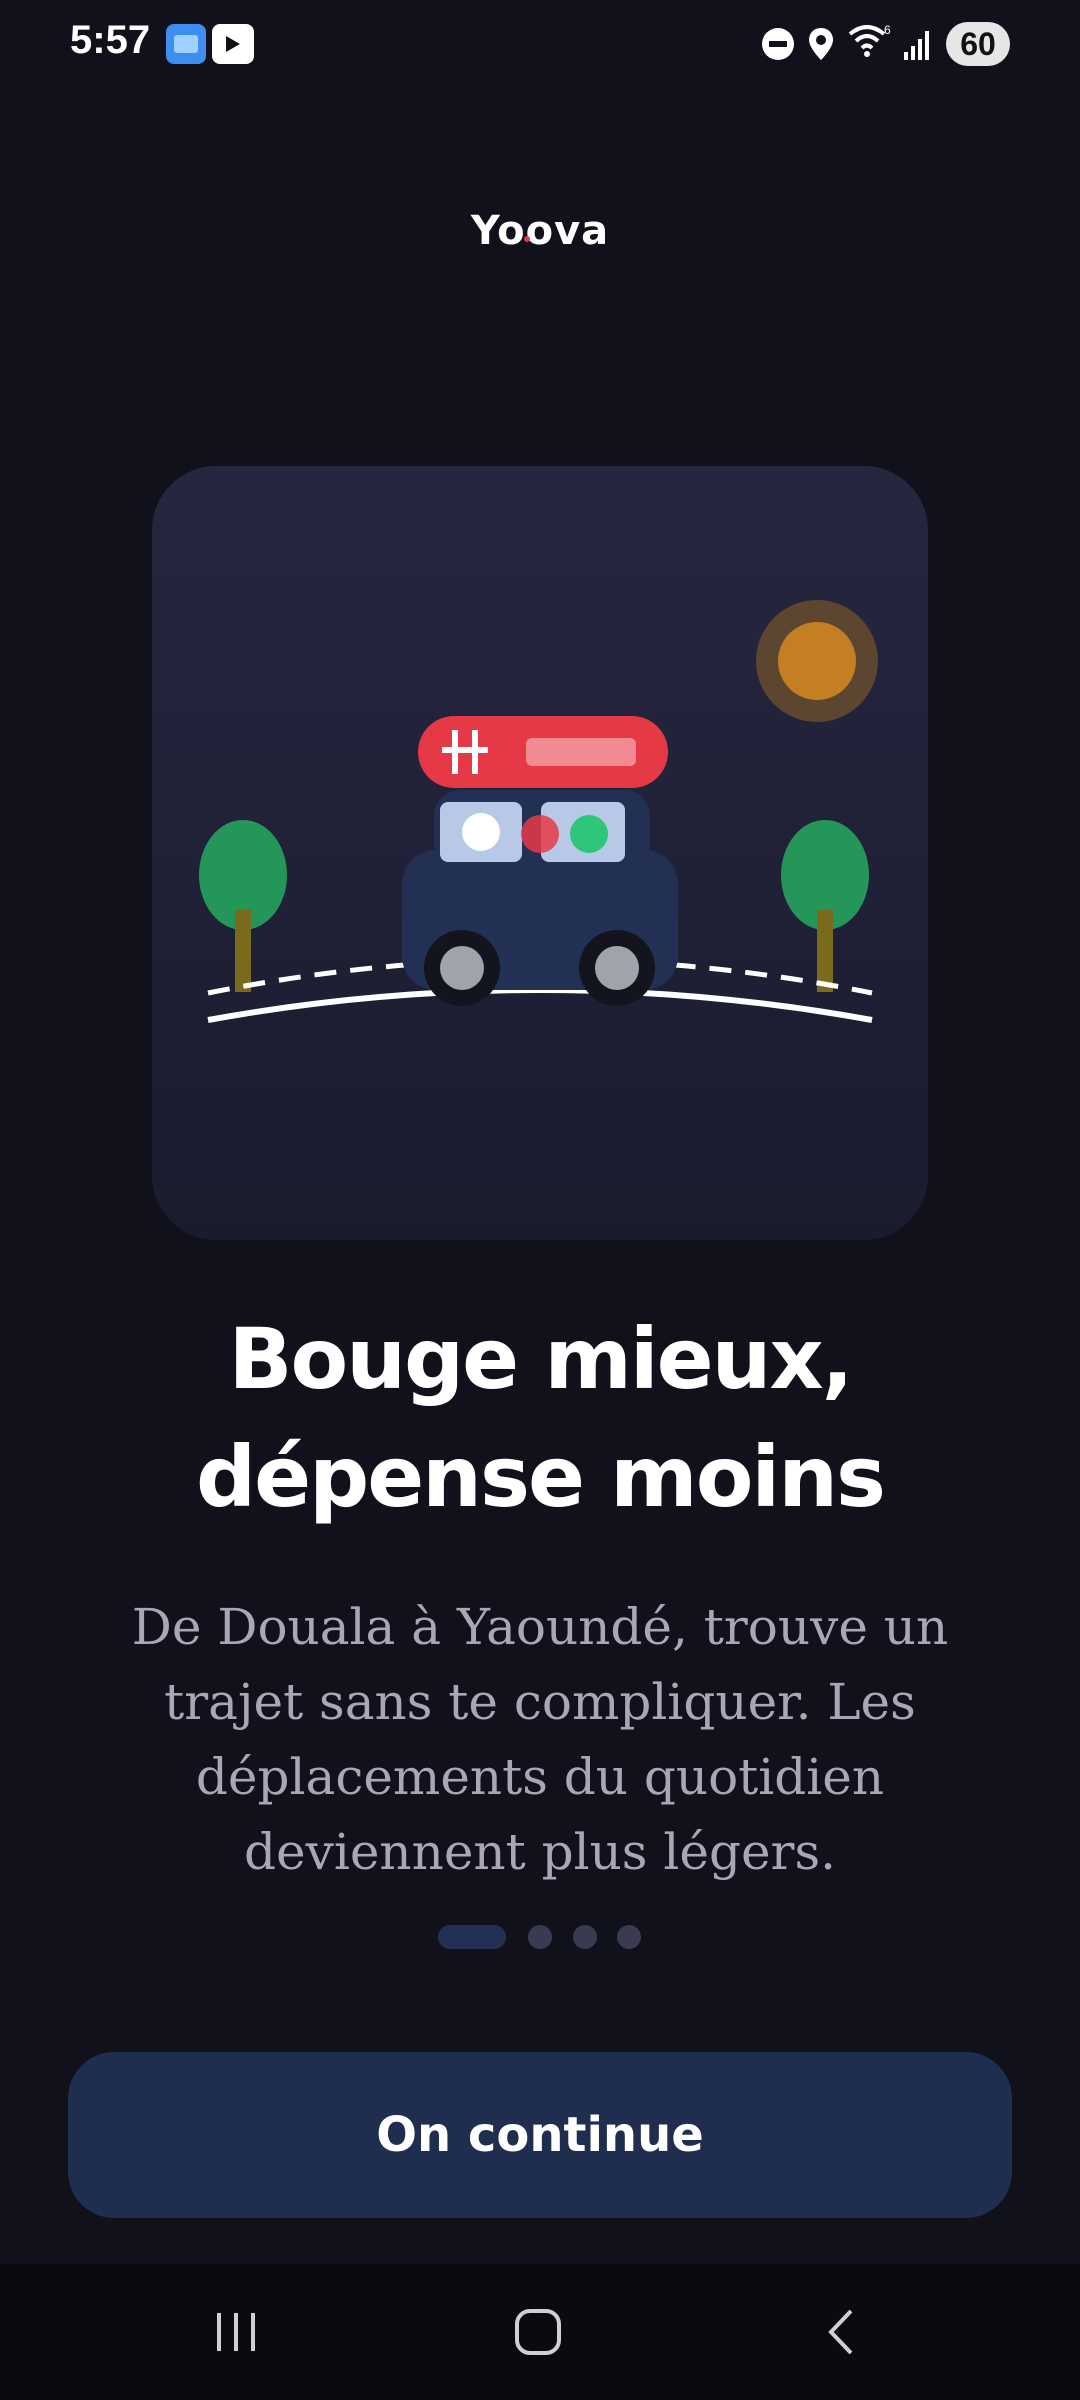  I want to click on brand-accent-dot, so click(527, 239).